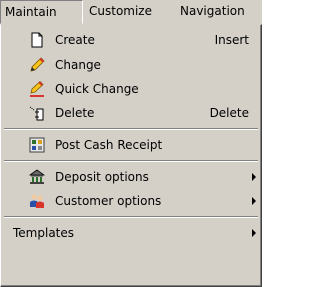  What do you see at coordinates (229, 113) in the screenshot?
I see `delete-shortcut: Delete` at bounding box center [229, 113].